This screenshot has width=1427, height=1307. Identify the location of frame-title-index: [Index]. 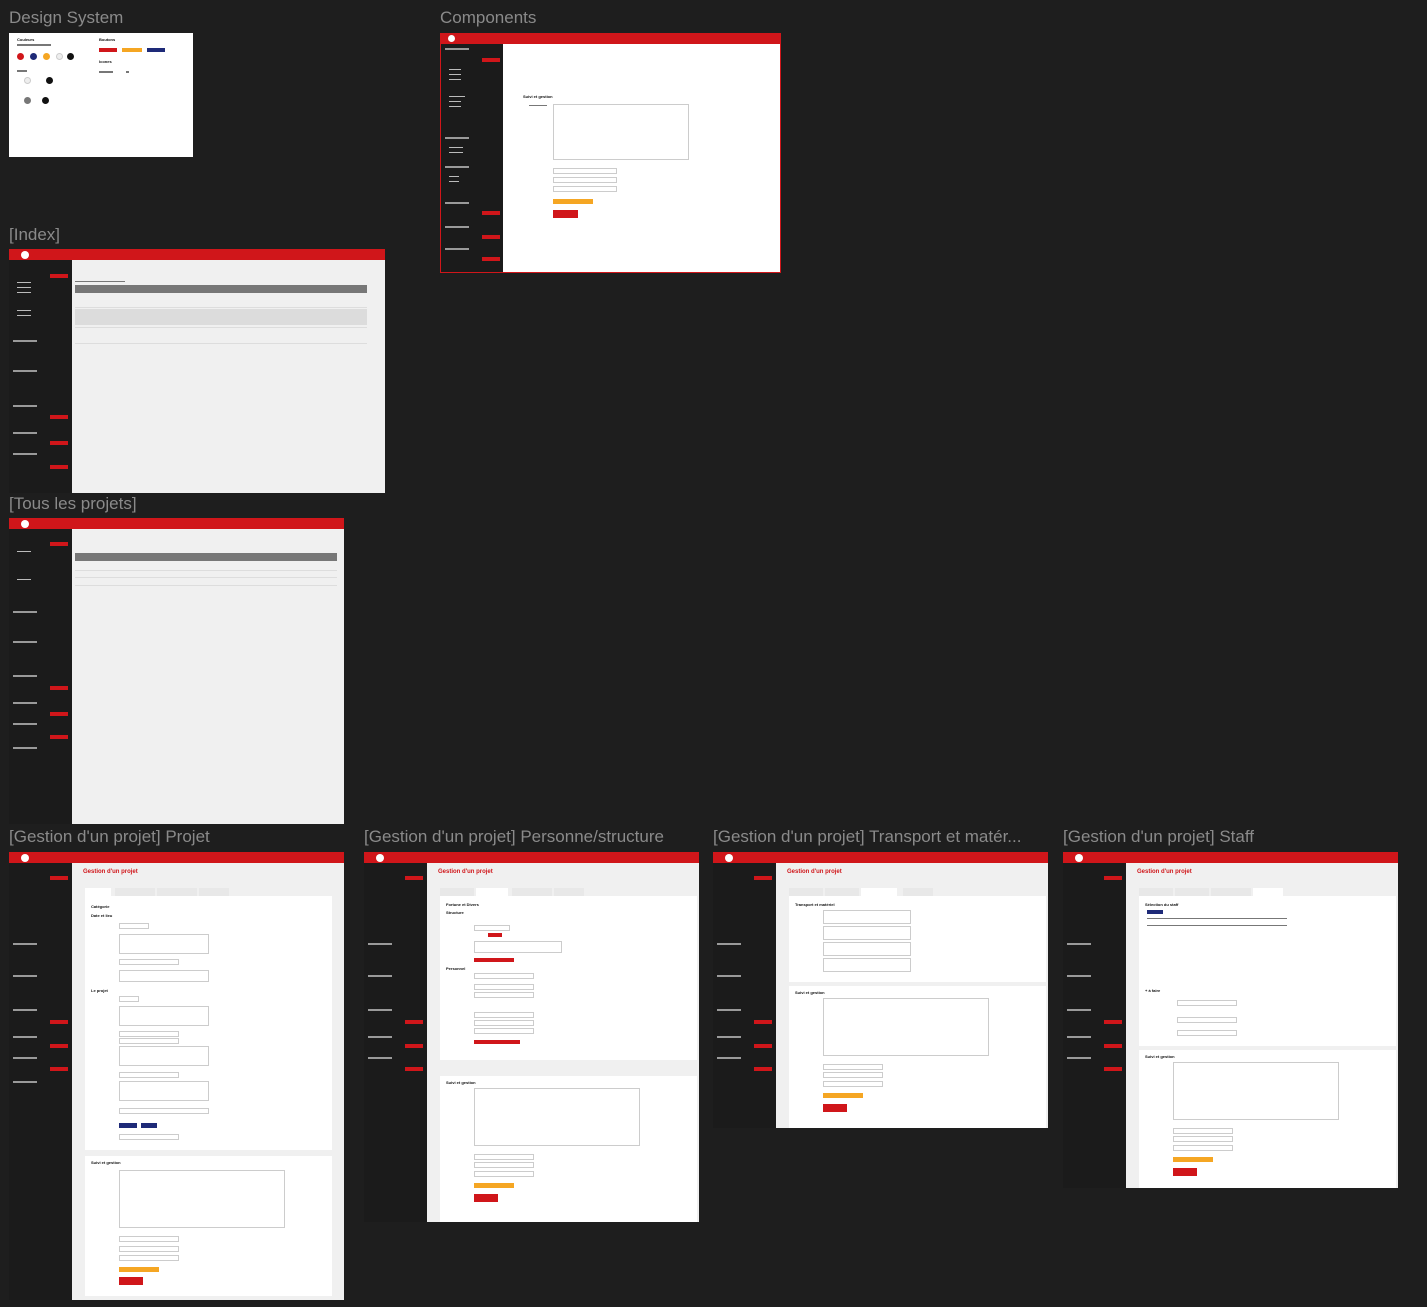
(35, 234).